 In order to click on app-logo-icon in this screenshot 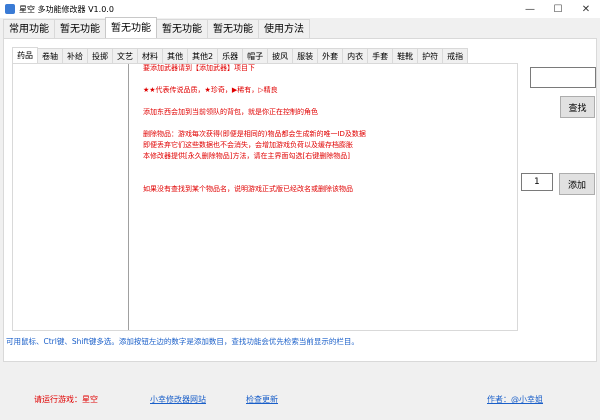, I will do `click(10, 9)`.